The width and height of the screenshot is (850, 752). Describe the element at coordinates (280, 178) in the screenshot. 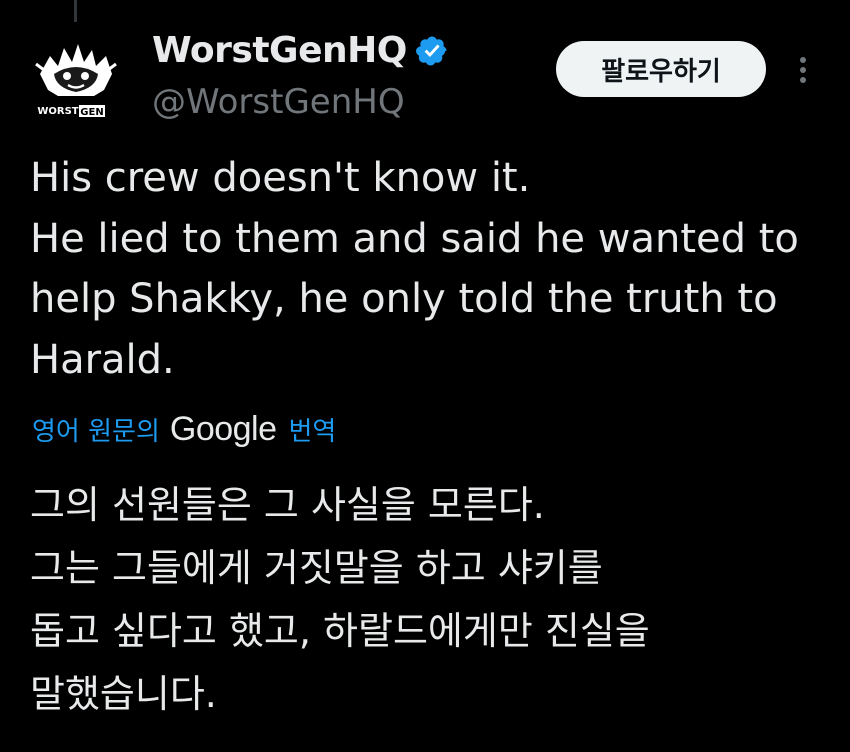

I see `tweet-line: His crew doesn't know it.` at that location.